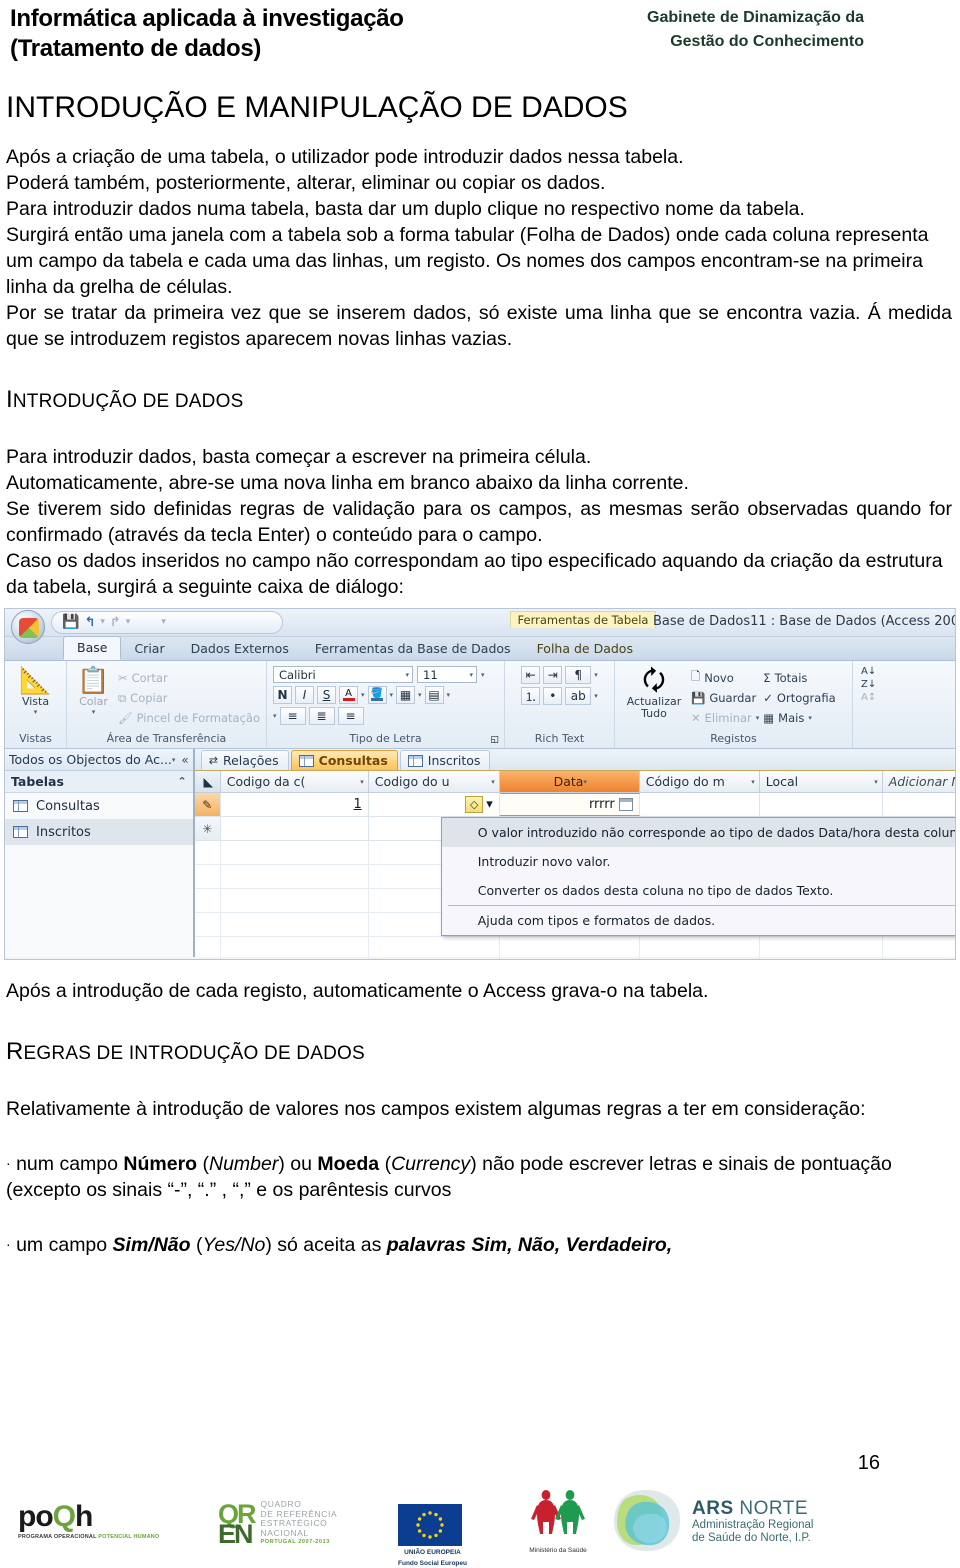  What do you see at coordinates (326, 695) in the screenshot?
I see `underline-button: S` at bounding box center [326, 695].